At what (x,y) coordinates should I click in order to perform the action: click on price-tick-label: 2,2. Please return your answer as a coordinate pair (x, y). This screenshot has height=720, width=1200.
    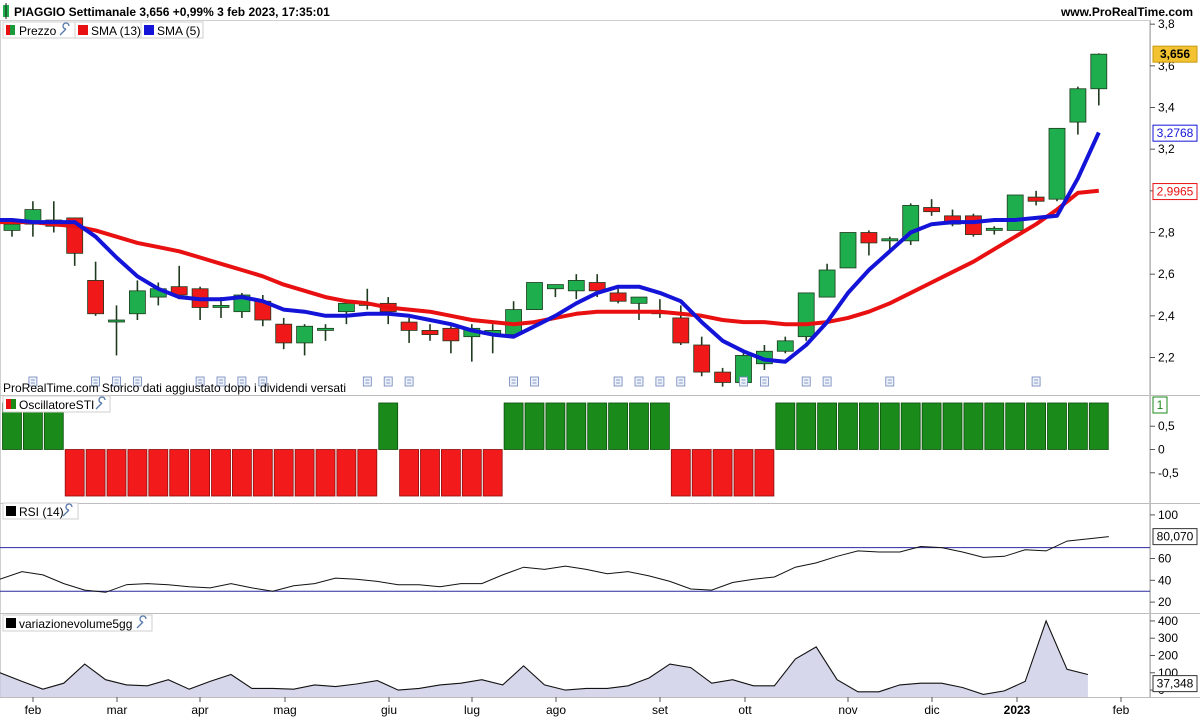
    Looking at the image, I should click on (1166, 358).